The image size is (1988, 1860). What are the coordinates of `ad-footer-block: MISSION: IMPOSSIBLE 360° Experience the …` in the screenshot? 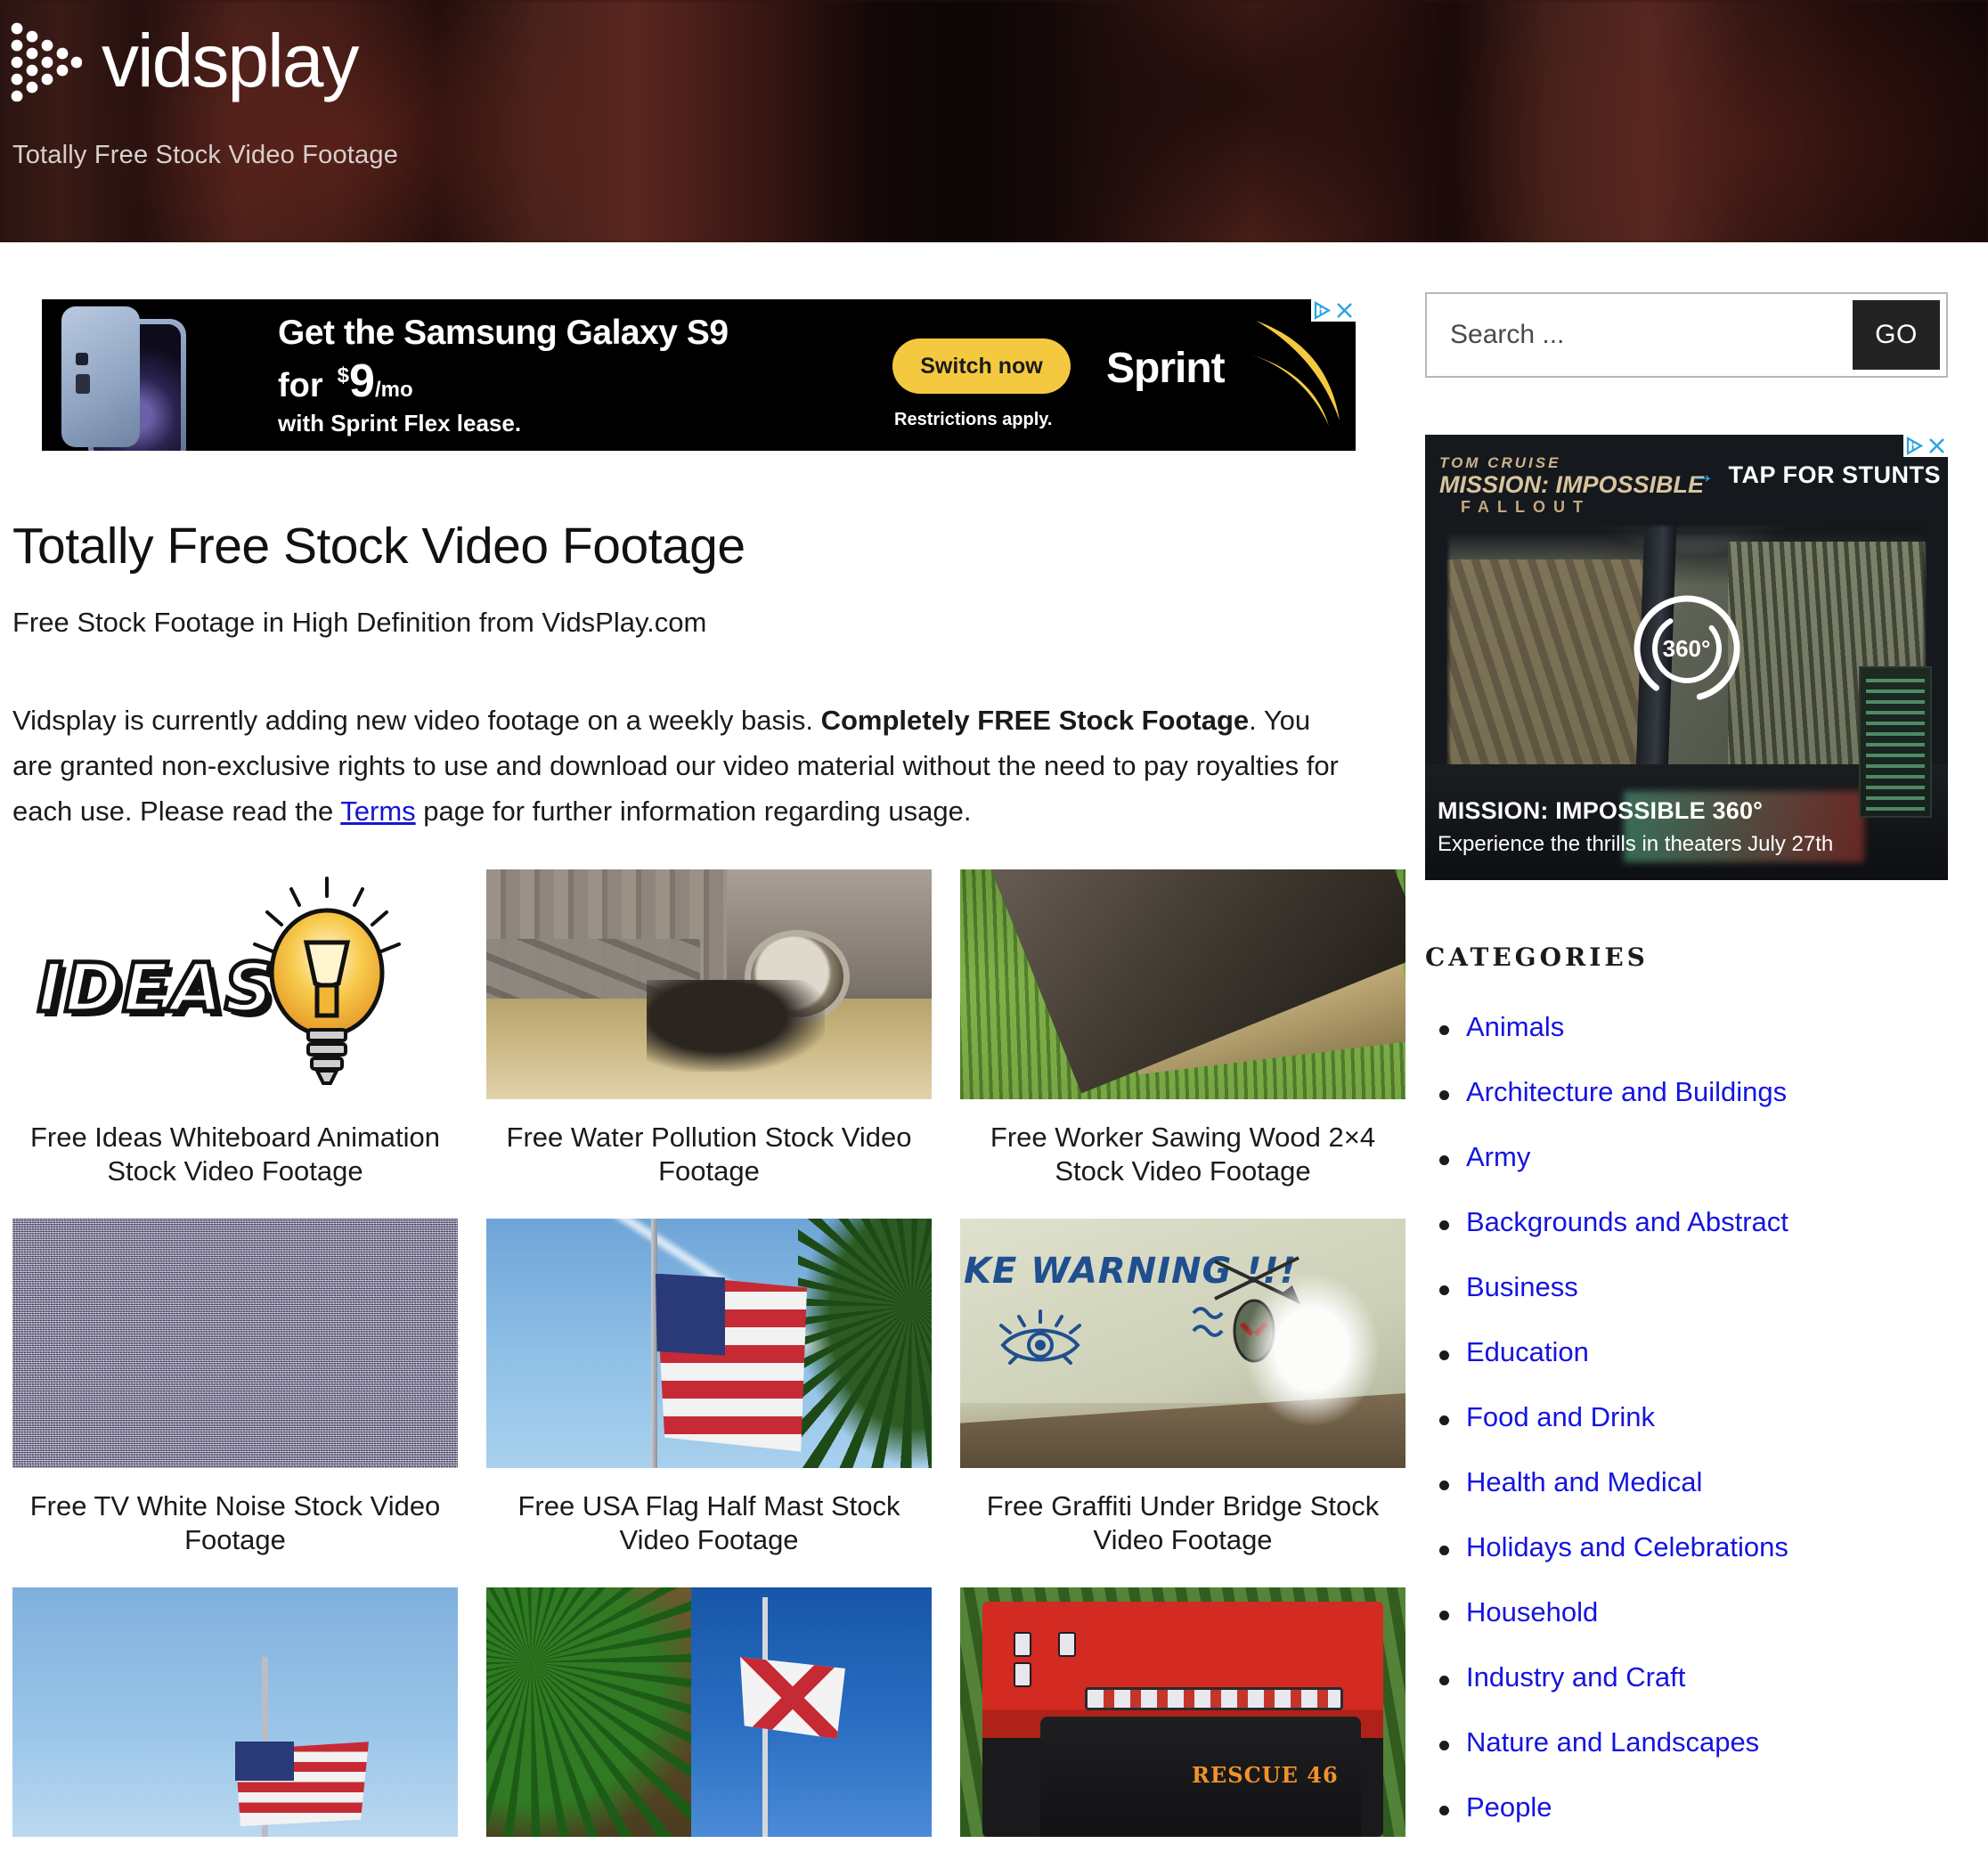 It's located at (1636, 827).